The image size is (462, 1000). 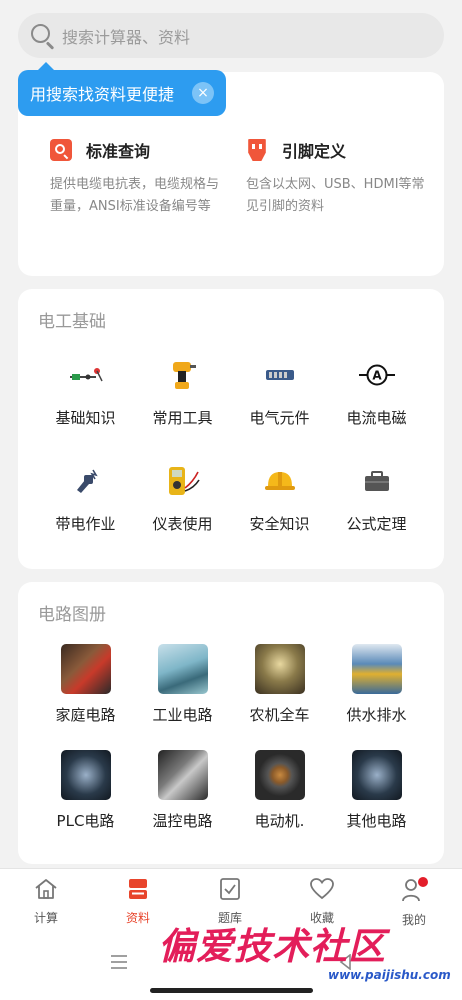 What do you see at coordinates (72, 615) in the screenshot?
I see `section-title: 电路图册` at bounding box center [72, 615].